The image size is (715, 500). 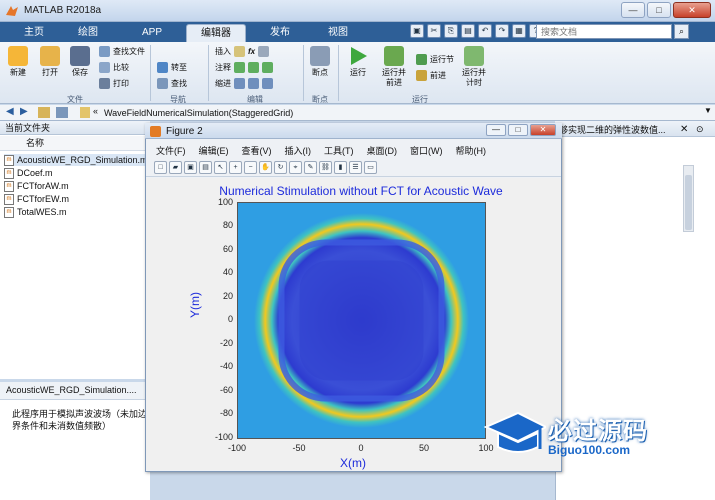 What do you see at coordinates (18, 62) in the screenshot?
I see `new-button: 新建` at bounding box center [18, 62].